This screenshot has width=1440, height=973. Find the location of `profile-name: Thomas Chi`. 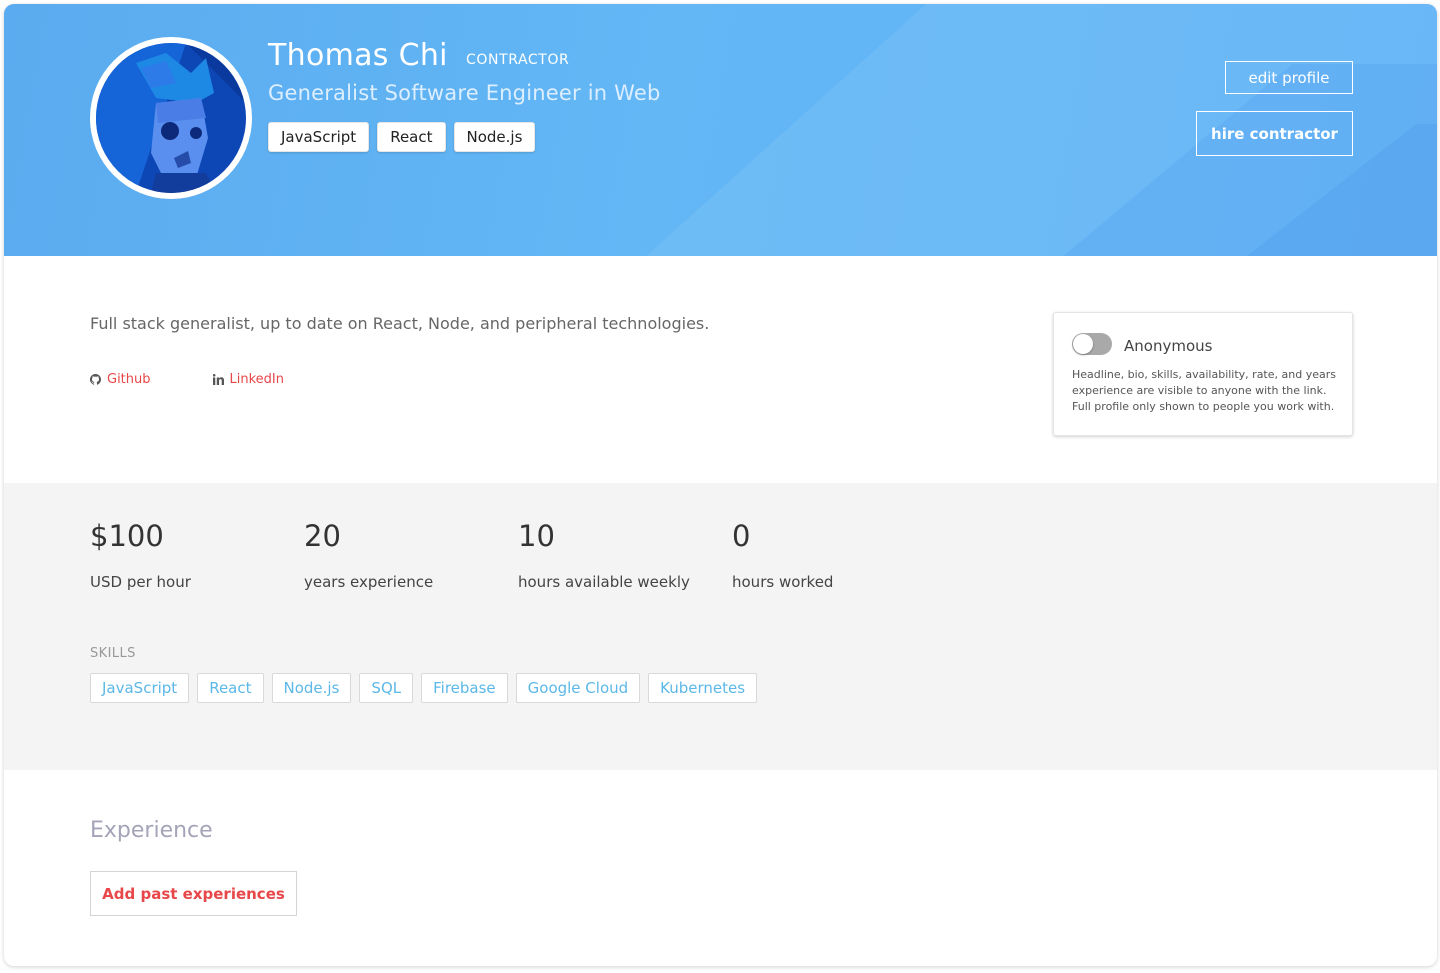

profile-name: Thomas Chi is located at coordinates (358, 55).